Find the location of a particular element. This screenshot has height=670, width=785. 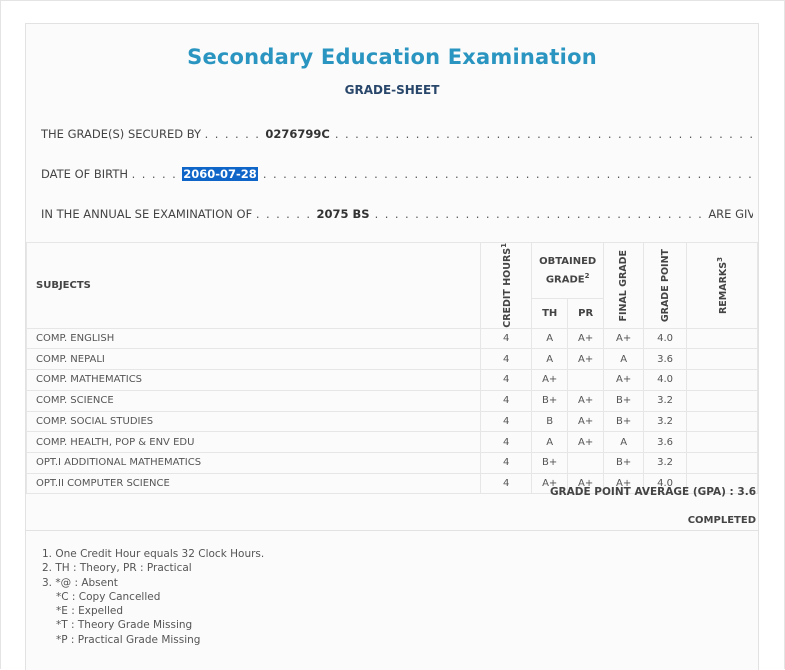

table-row: OPT.I ADDITIONAL MATHEMATICS 4 B+ B+ 3.2 is located at coordinates (391, 462).